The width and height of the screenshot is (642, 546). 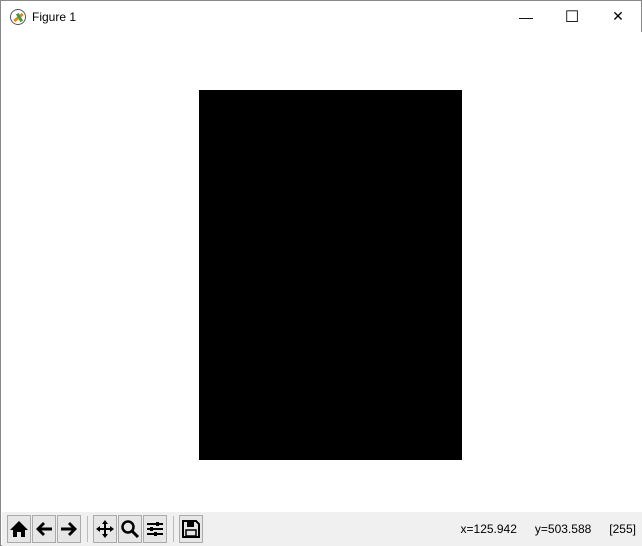 I want to click on close-button: ✕, so click(x=618, y=16).